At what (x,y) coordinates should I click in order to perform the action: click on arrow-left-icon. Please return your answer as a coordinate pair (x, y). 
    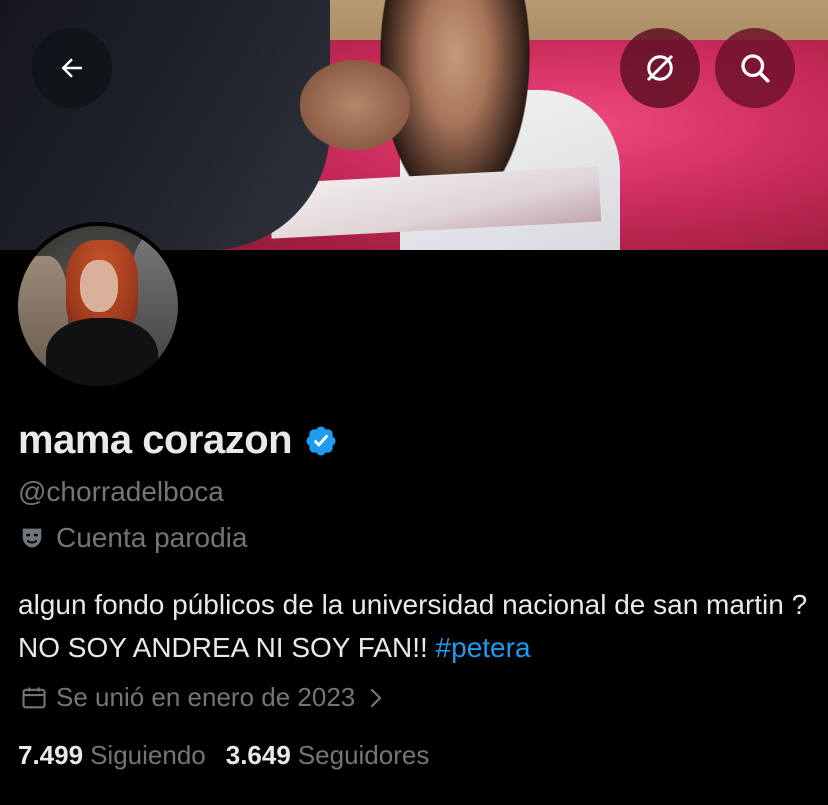
    Looking at the image, I should click on (71, 68).